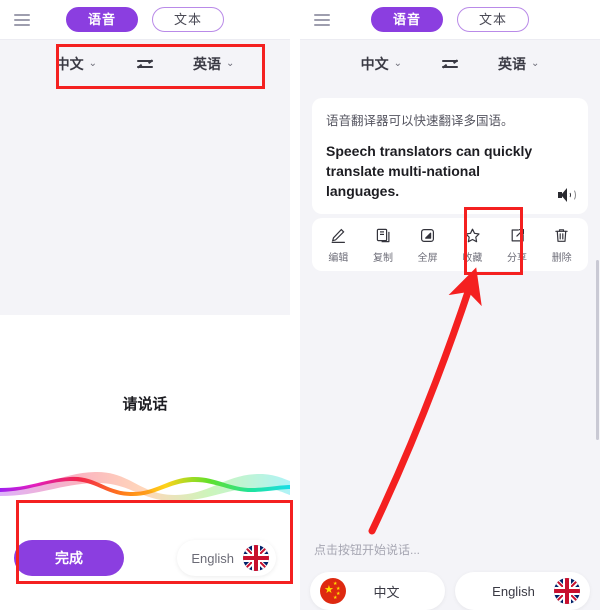 Image resolution: width=600 pixels, height=610 pixels. What do you see at coordinates (295, 305) in the screenshot?
I see `panel-gutter` at bounding box center [295, 305].